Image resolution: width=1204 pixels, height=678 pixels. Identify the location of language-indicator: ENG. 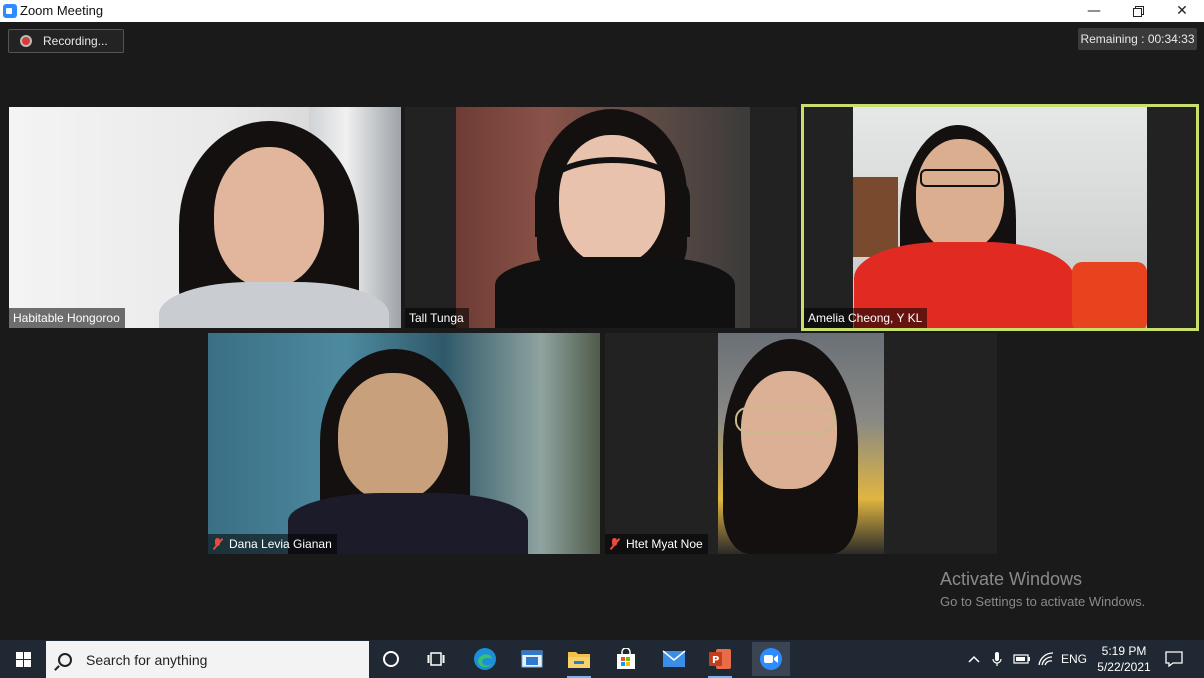
(1074, 659).